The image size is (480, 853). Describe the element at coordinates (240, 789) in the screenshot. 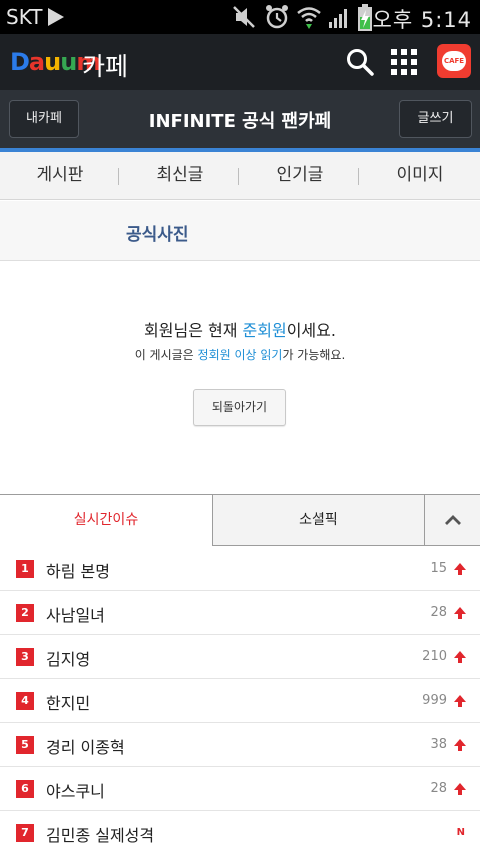

I see `list-item: 6 야스쿠니 28` at that location.